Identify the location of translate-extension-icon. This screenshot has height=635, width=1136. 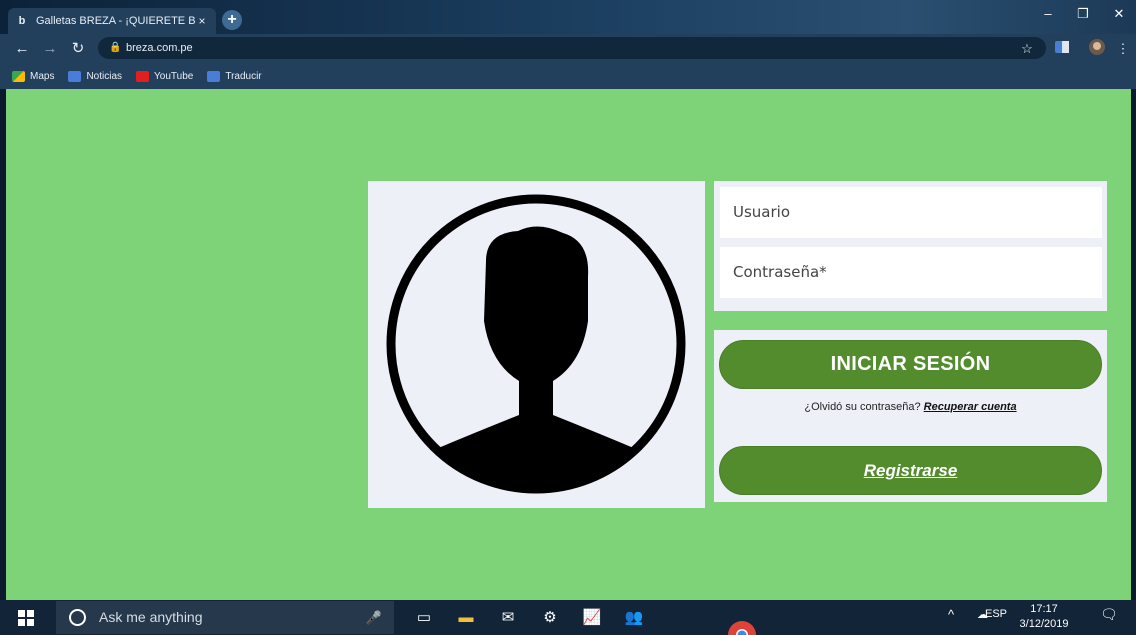
(1062, 49).